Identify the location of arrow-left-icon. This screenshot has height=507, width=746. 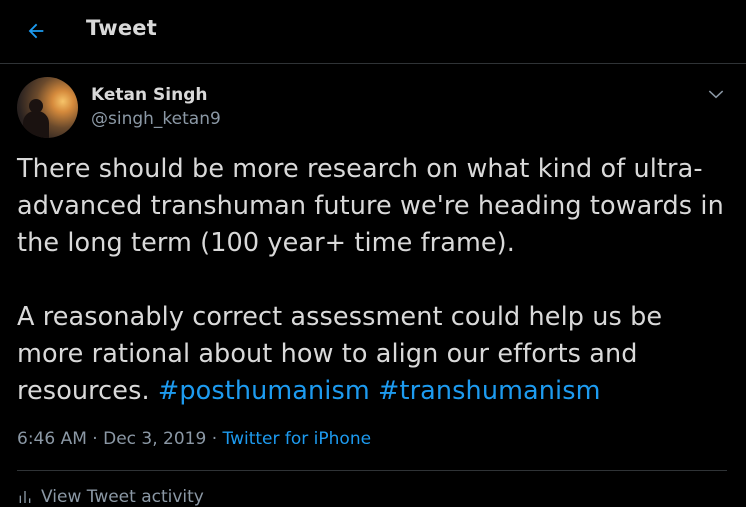
(36, 31).